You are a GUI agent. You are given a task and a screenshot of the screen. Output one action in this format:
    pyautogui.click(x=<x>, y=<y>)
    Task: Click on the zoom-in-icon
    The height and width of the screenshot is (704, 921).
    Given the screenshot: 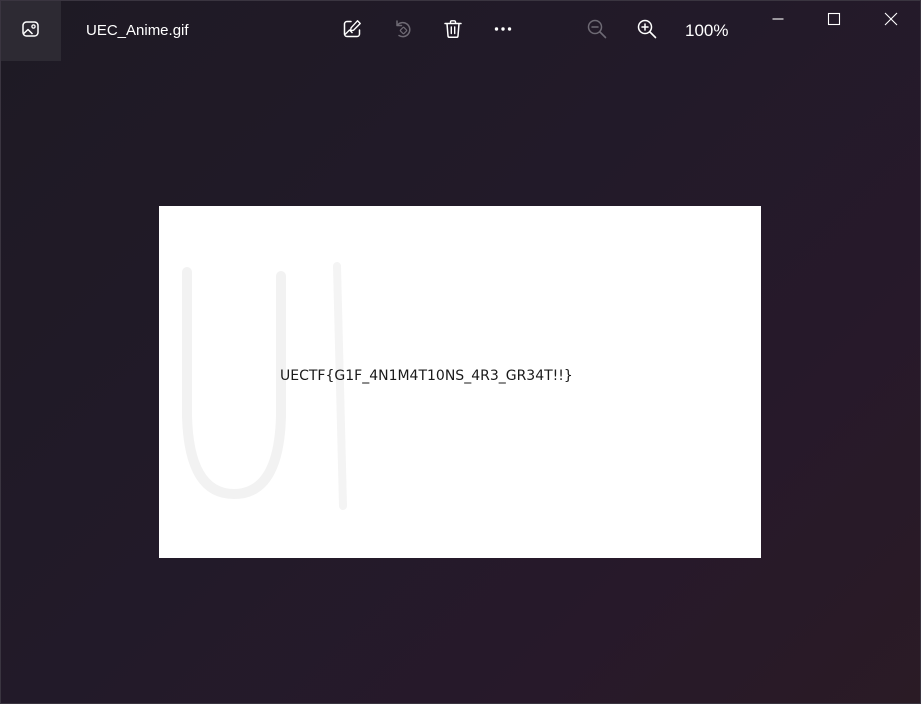 What is the action you would take?
    pyautogui.click(x=647, y=31)
    